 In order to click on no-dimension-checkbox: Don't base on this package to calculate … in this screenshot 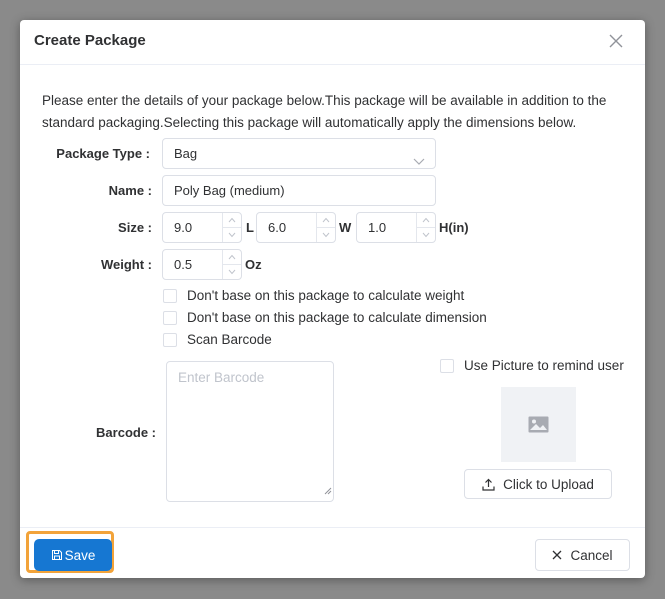, I will do `click(325, 317)`.